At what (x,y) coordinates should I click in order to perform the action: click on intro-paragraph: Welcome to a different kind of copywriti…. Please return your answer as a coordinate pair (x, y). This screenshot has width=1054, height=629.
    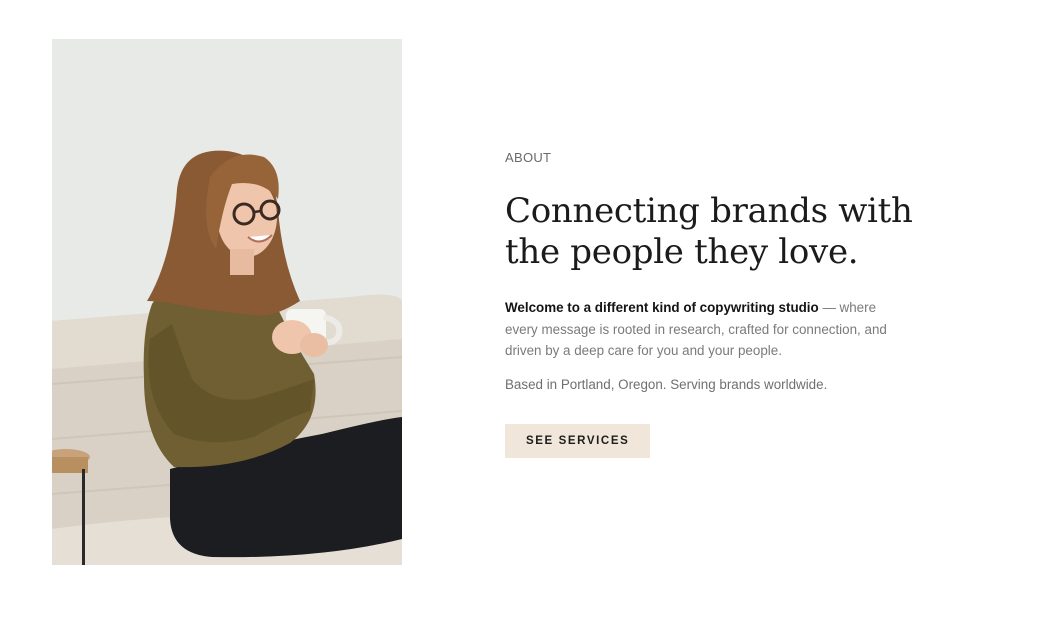
    Looking at the image, I should click on (707, 329).